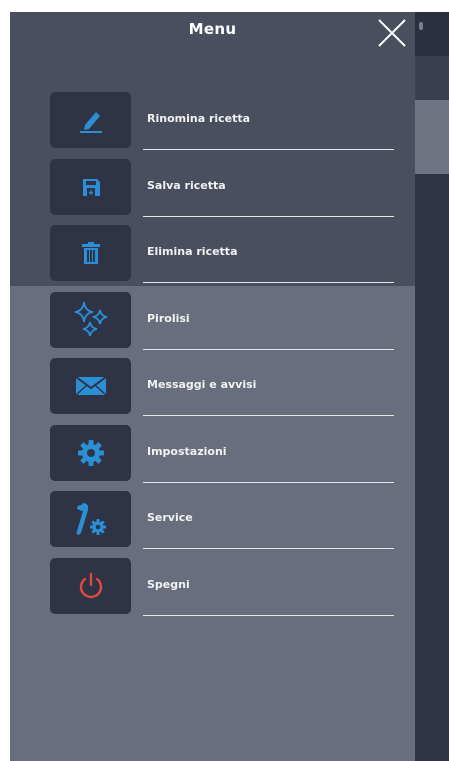  I want to click on background-app, so click(432, 386).